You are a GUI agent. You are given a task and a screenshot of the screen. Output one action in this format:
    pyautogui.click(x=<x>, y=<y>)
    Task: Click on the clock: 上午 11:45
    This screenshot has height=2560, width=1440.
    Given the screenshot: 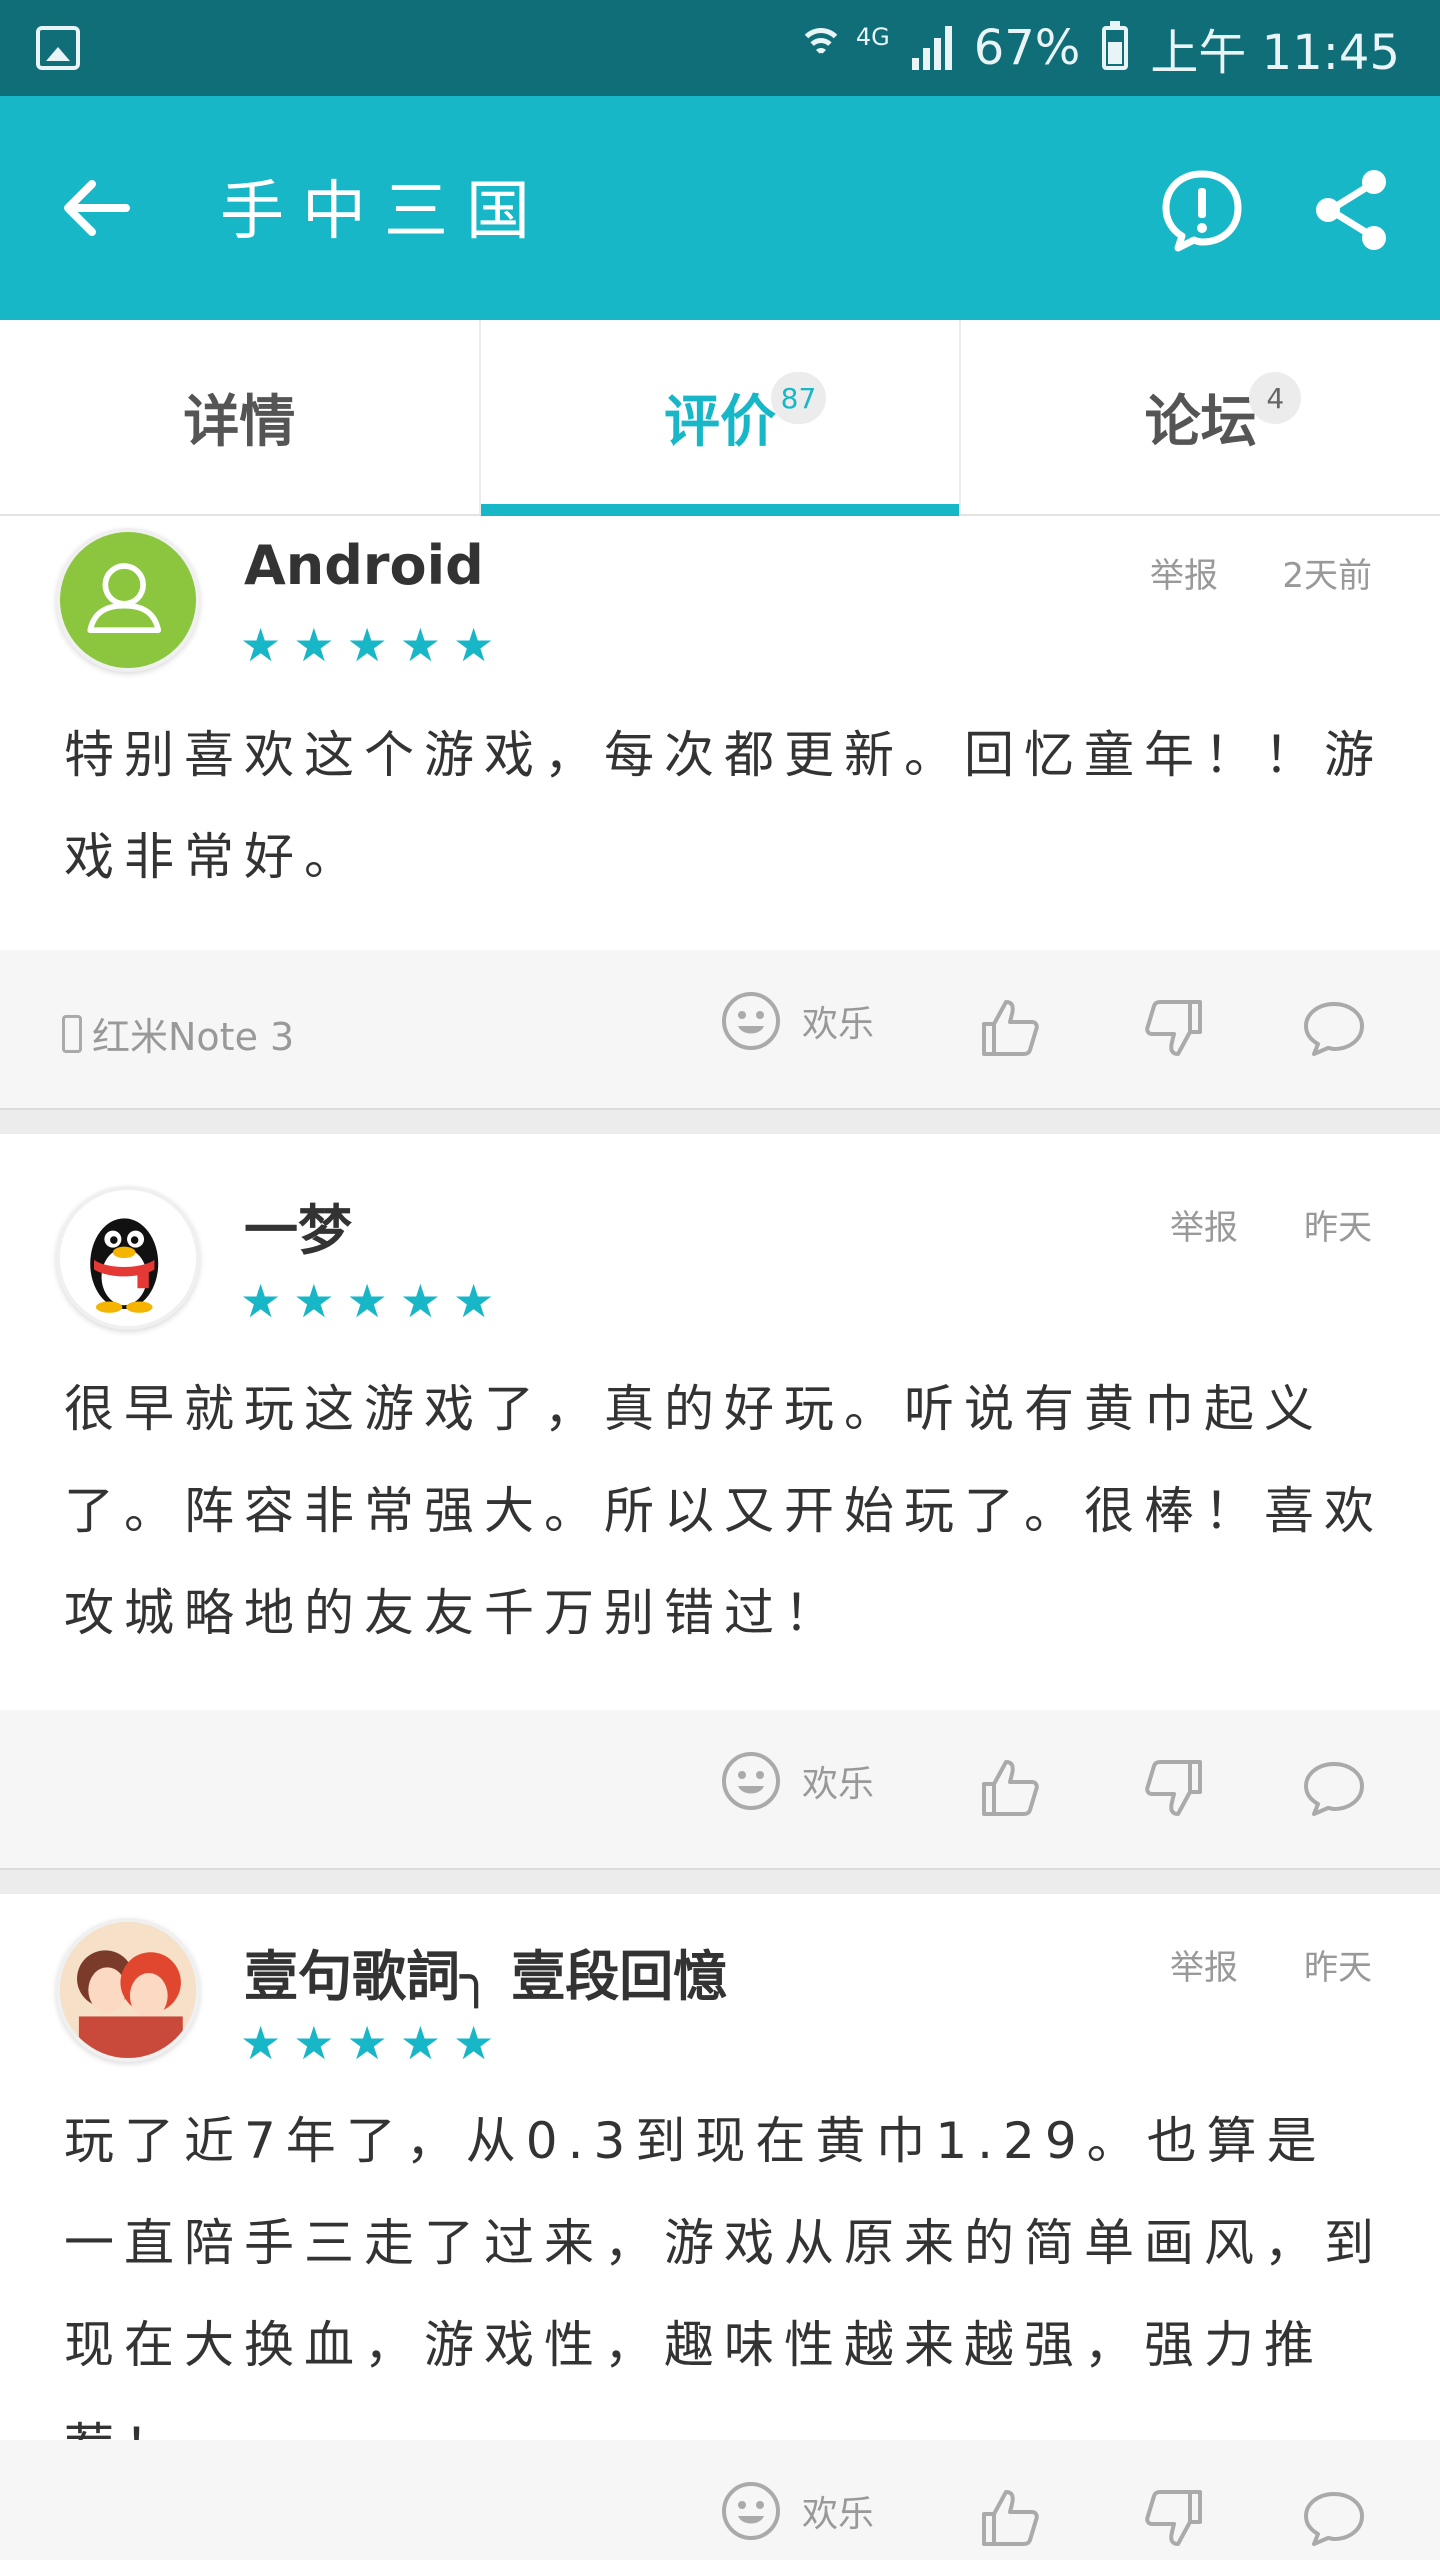 What is the action you would take?
    pyautogui.click(x=1275, y=53)
    